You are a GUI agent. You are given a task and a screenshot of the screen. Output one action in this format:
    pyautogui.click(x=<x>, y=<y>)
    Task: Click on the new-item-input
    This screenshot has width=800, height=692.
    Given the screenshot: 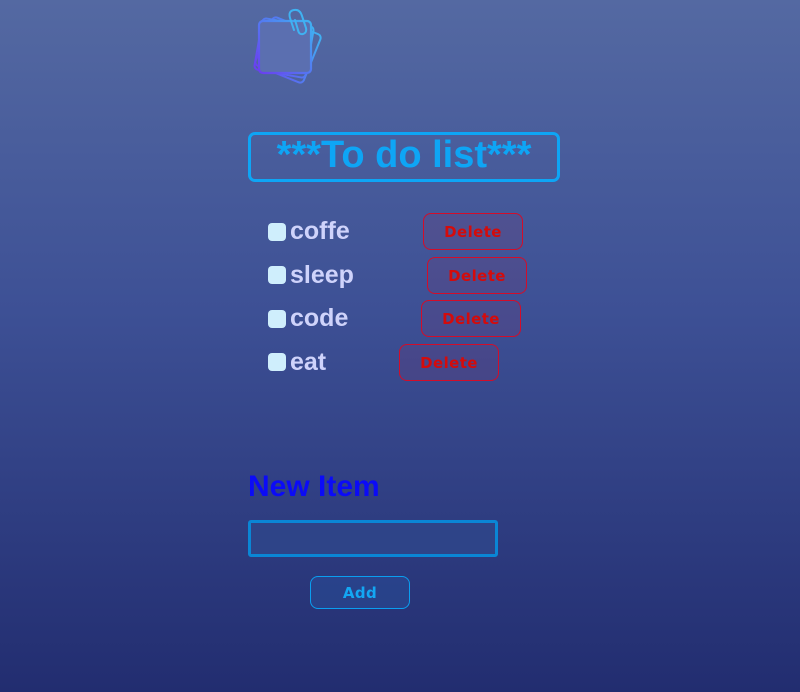 What is the action you would take?
    pyautogui.click(x=373, y=538)
    